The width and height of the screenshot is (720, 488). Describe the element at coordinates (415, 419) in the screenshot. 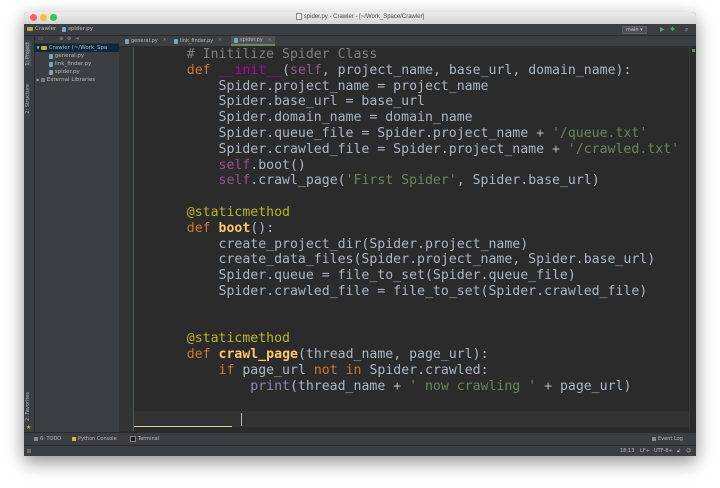

I see `current-line-highlight` at that location.